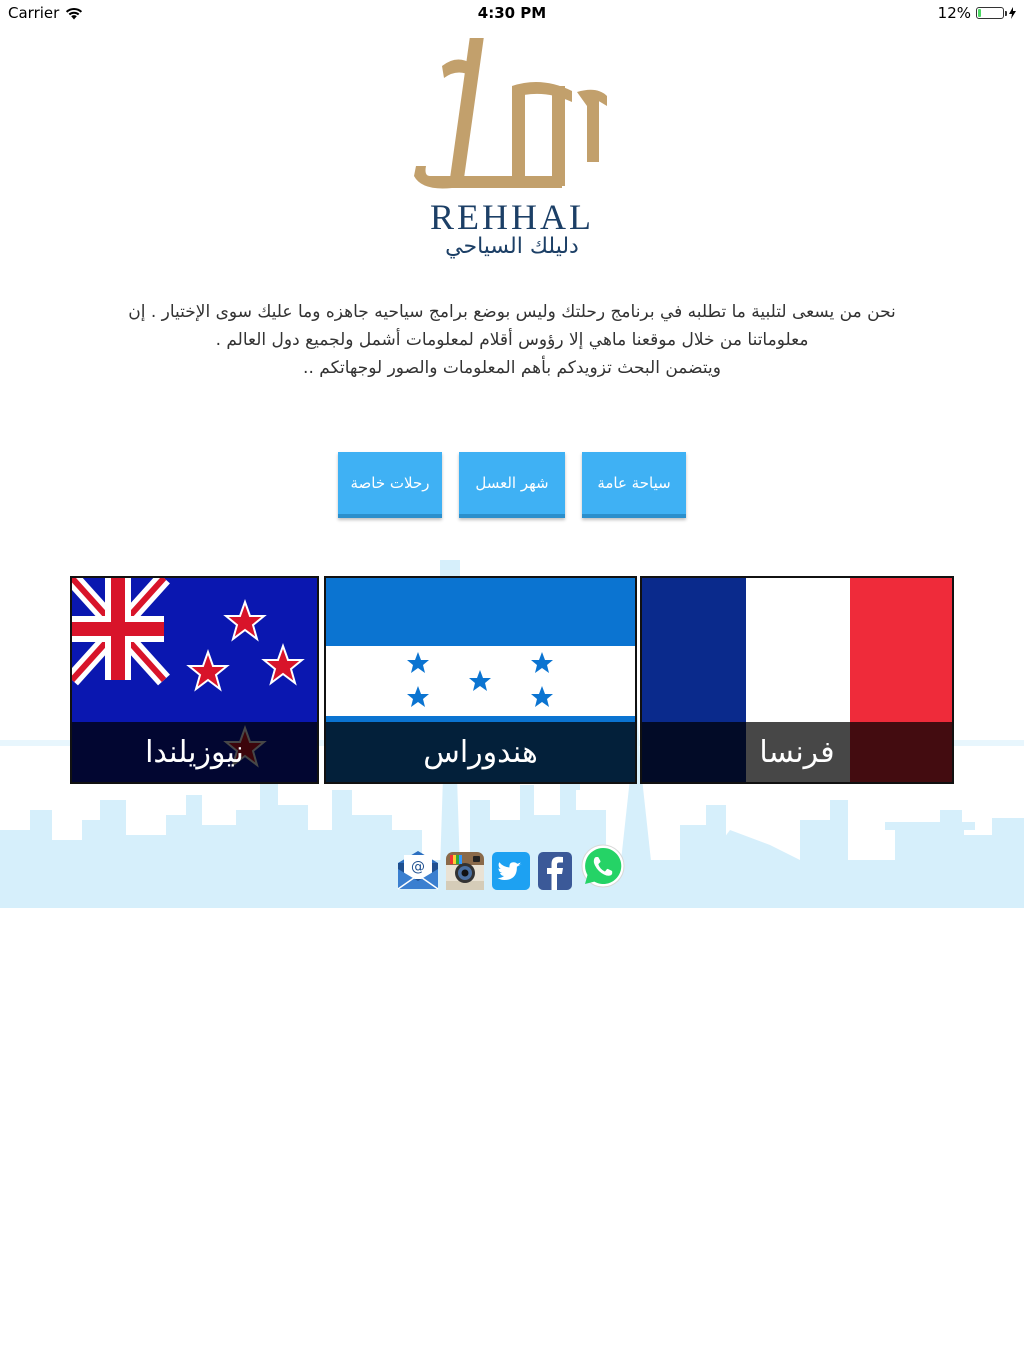 The image size is (1024, 1365). What do you see at coordinates (511, 871) in the screenshot?
I see `twitter-icon` at bounding box center [511, 871].